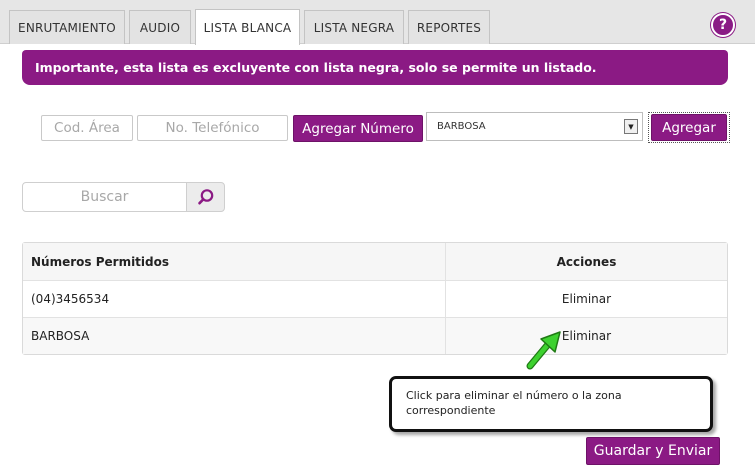  I want to click on pointer-arrow-icon, so click(543, 350).